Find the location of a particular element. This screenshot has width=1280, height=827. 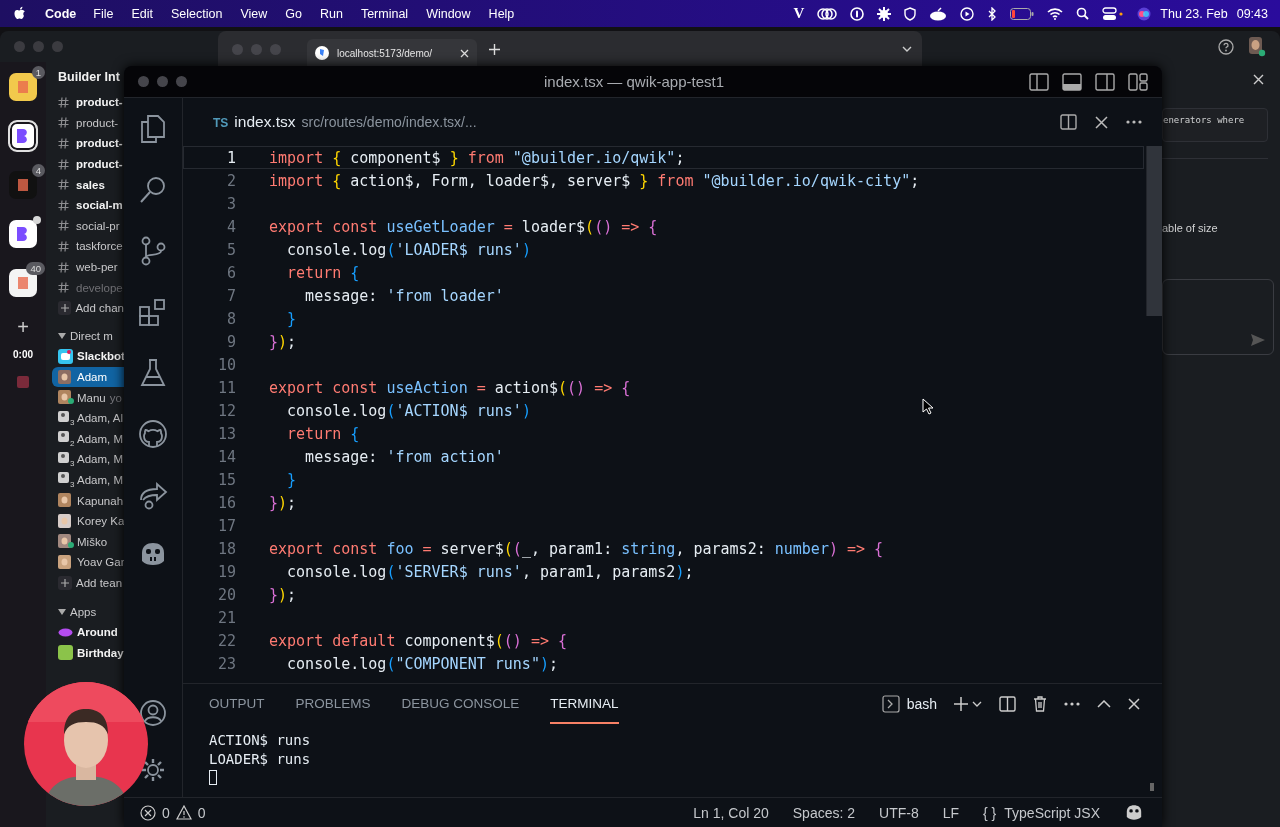

github-icon is located at coordinates (153, 434).